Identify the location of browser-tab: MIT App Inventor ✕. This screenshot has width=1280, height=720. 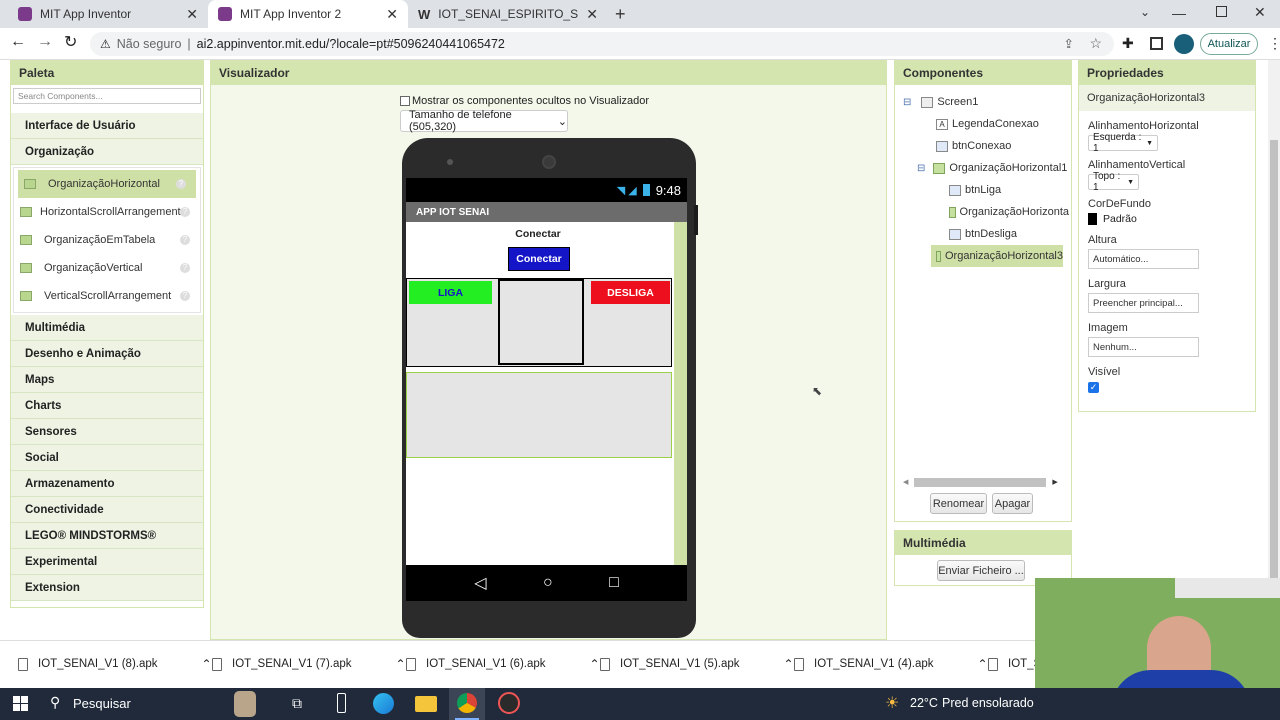
(108, 14).